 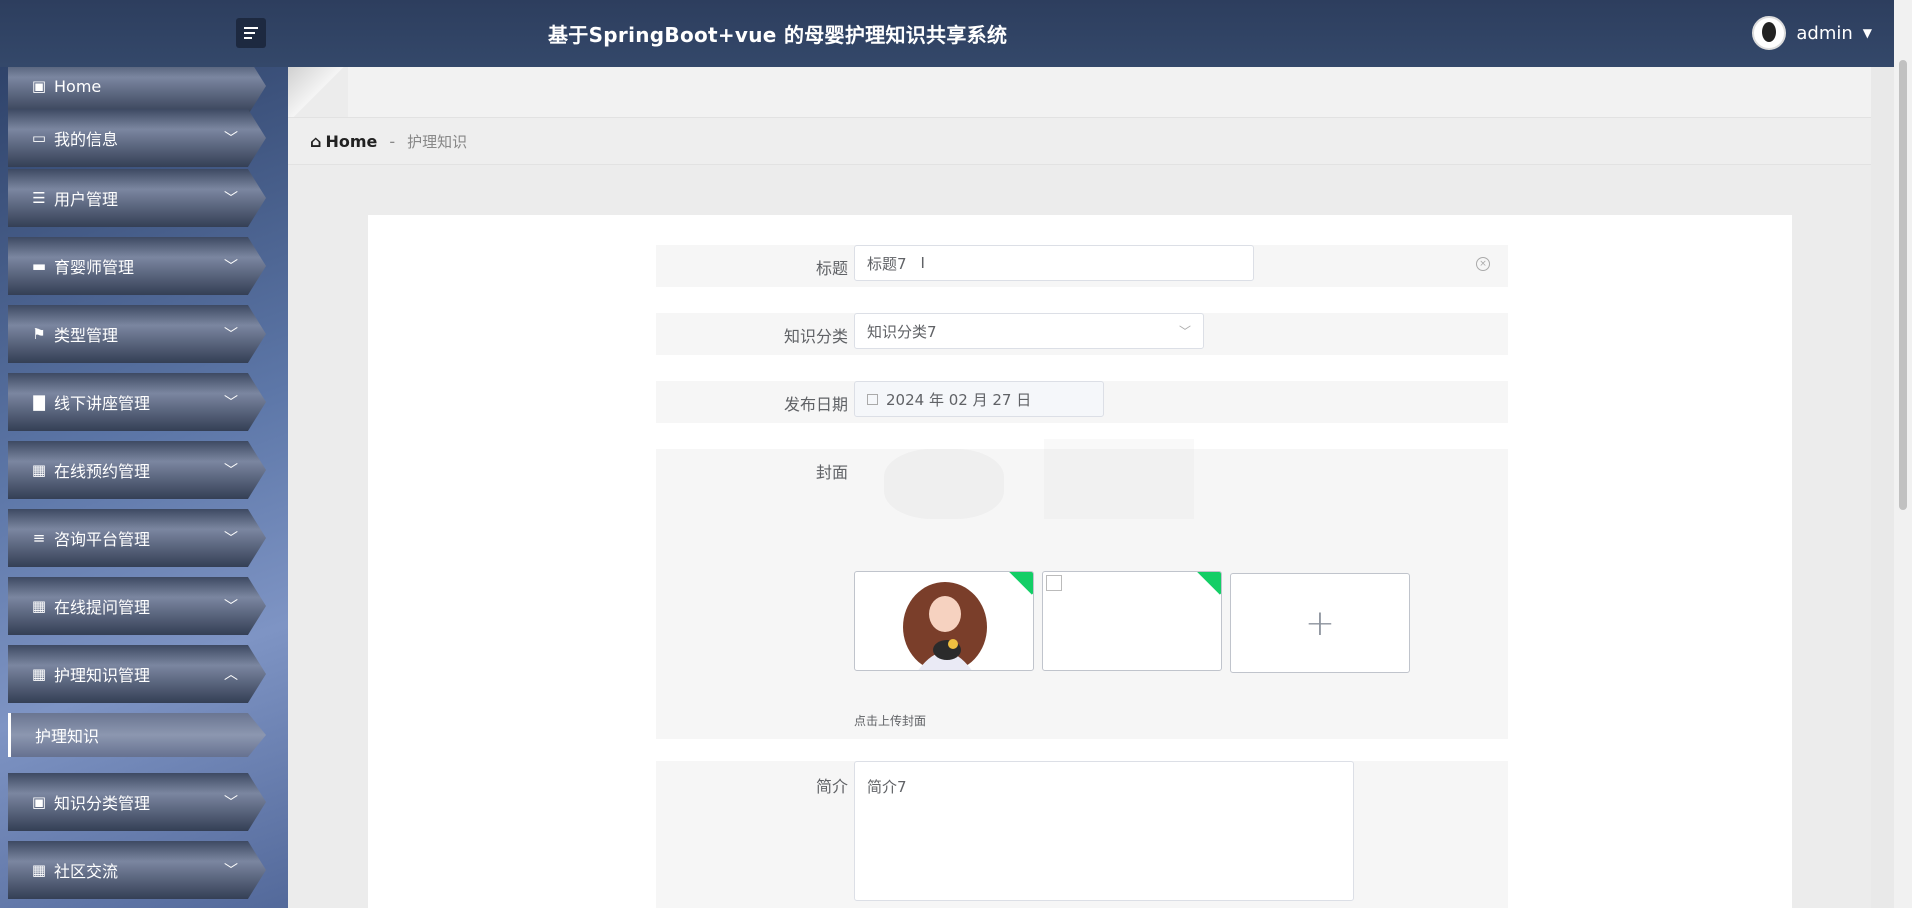 What do you see at coordinates (1824, 33) in the screenshot?
I see `username: admin` at bounding box center [1824, 33].